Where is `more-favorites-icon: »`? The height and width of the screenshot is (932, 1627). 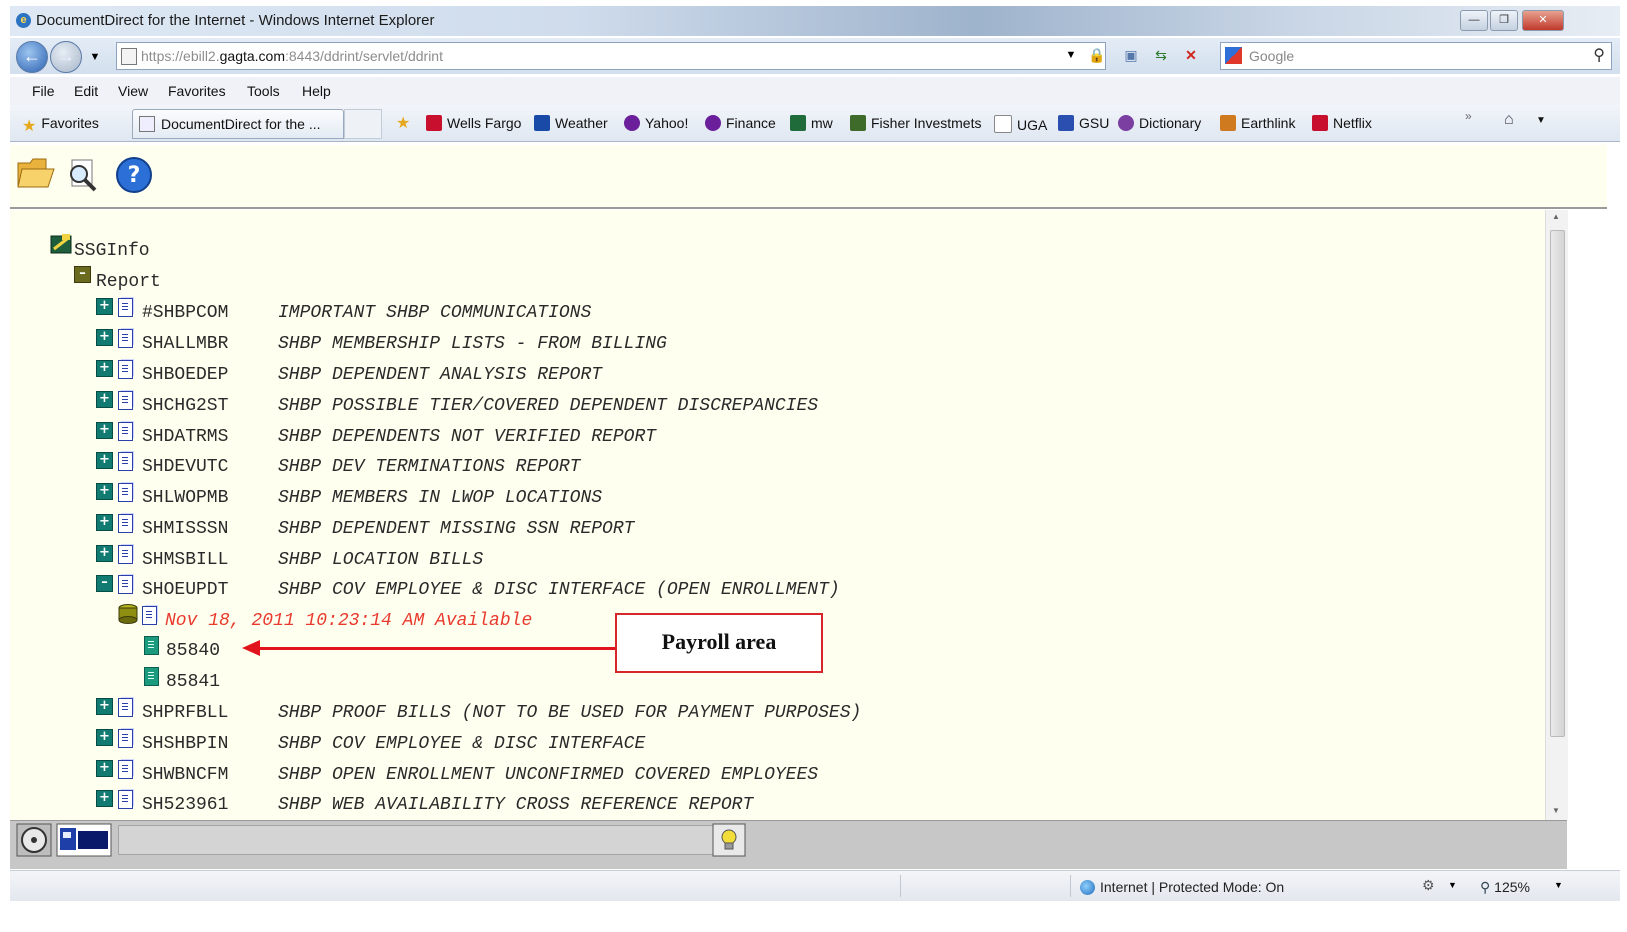 more-favorites-icon: » is located at coordinates (1468, 116).